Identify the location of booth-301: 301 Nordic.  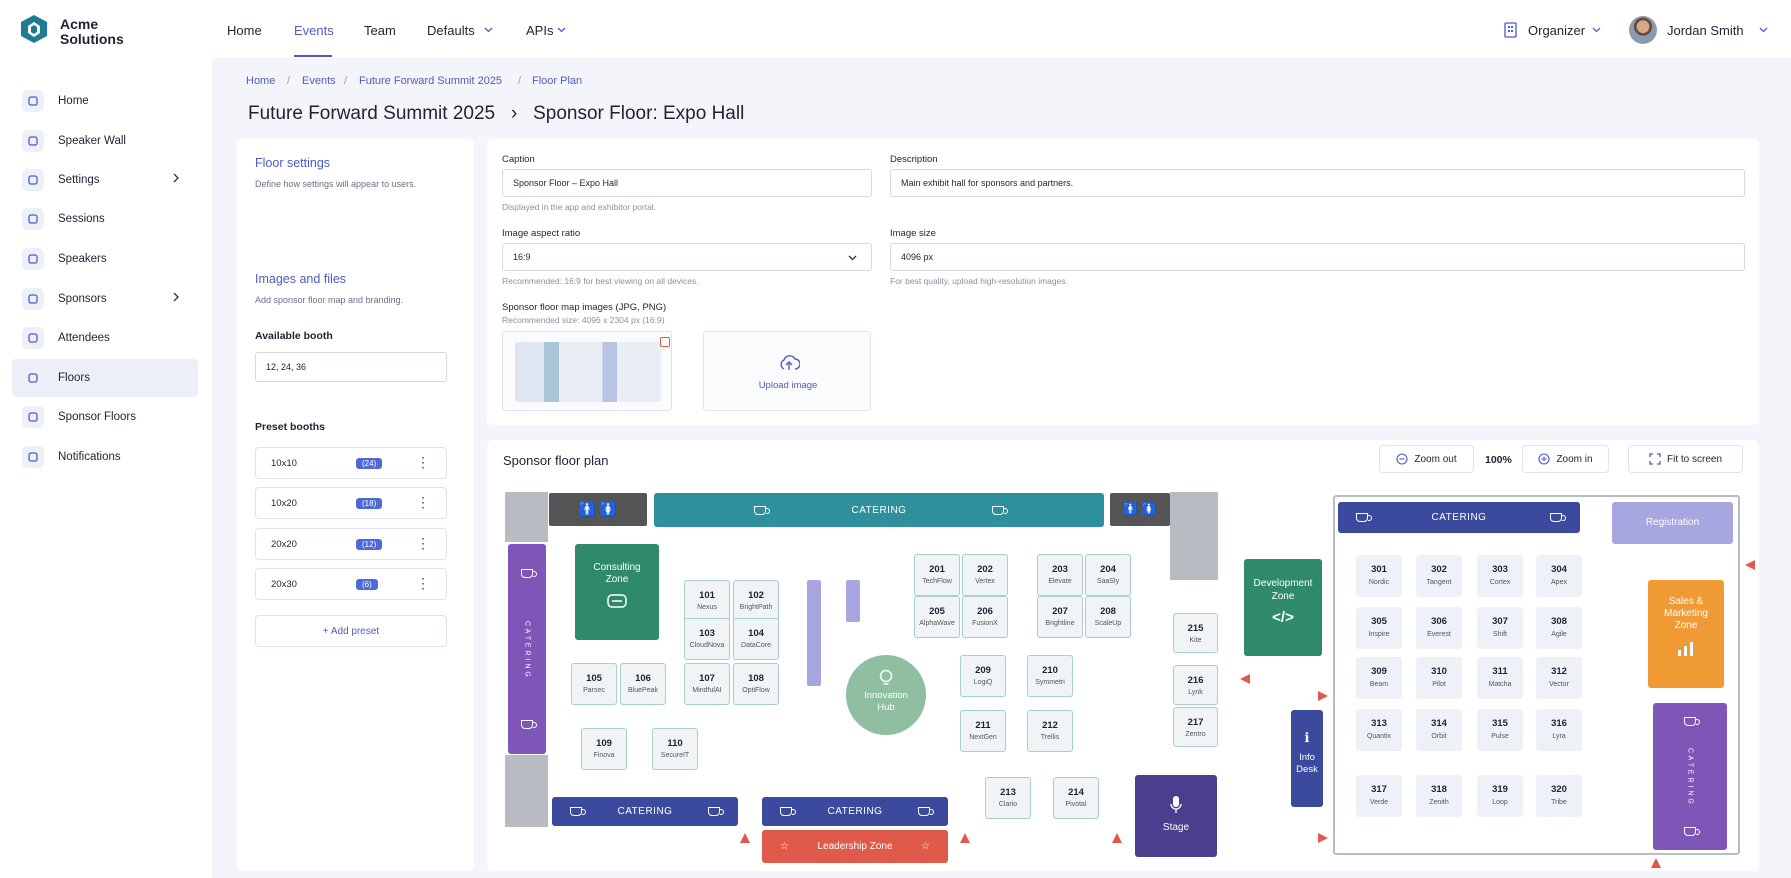
(1379, 576).